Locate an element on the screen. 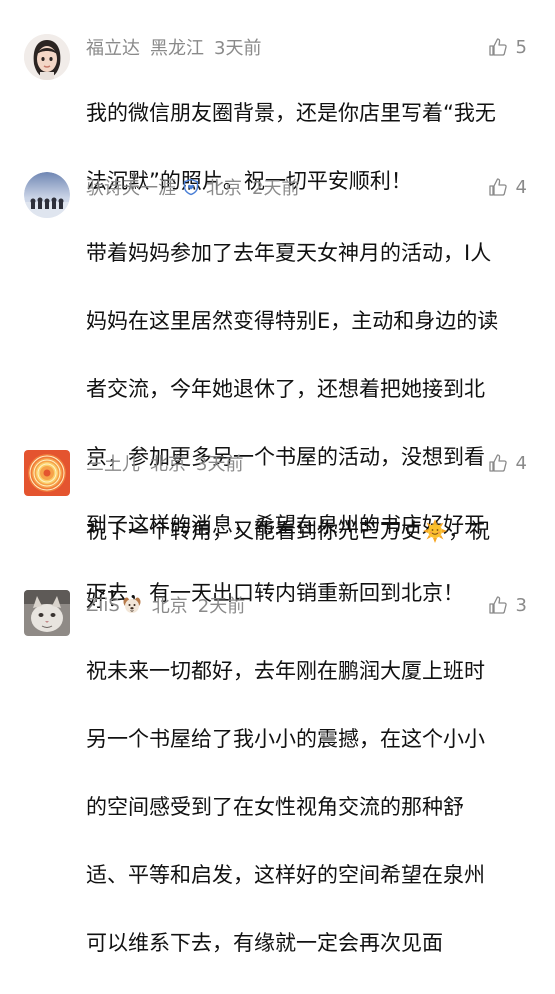 Image resolution: width=555 pixels, height=994 pixels. comment-meta: 福立达 黑龙江 3天前 is located at coordinates (176, 47).